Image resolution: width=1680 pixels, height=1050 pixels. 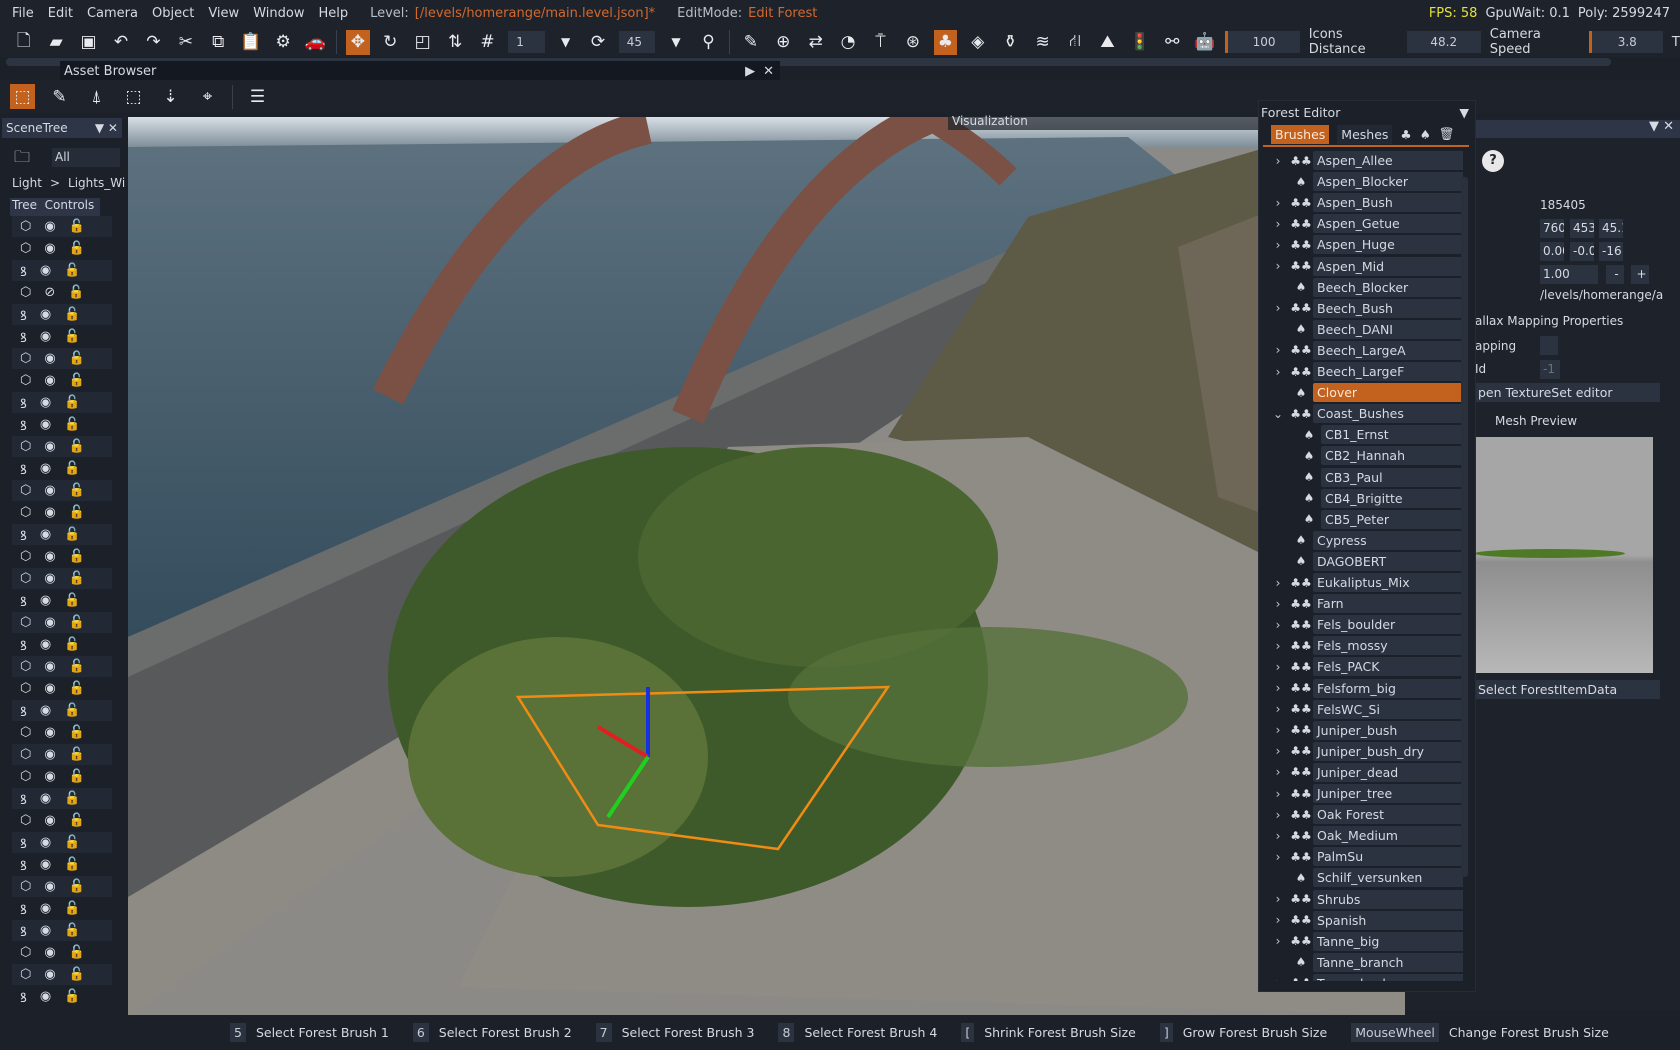 I want to click on paste-icon: 📋, so click(x=250, y=42).